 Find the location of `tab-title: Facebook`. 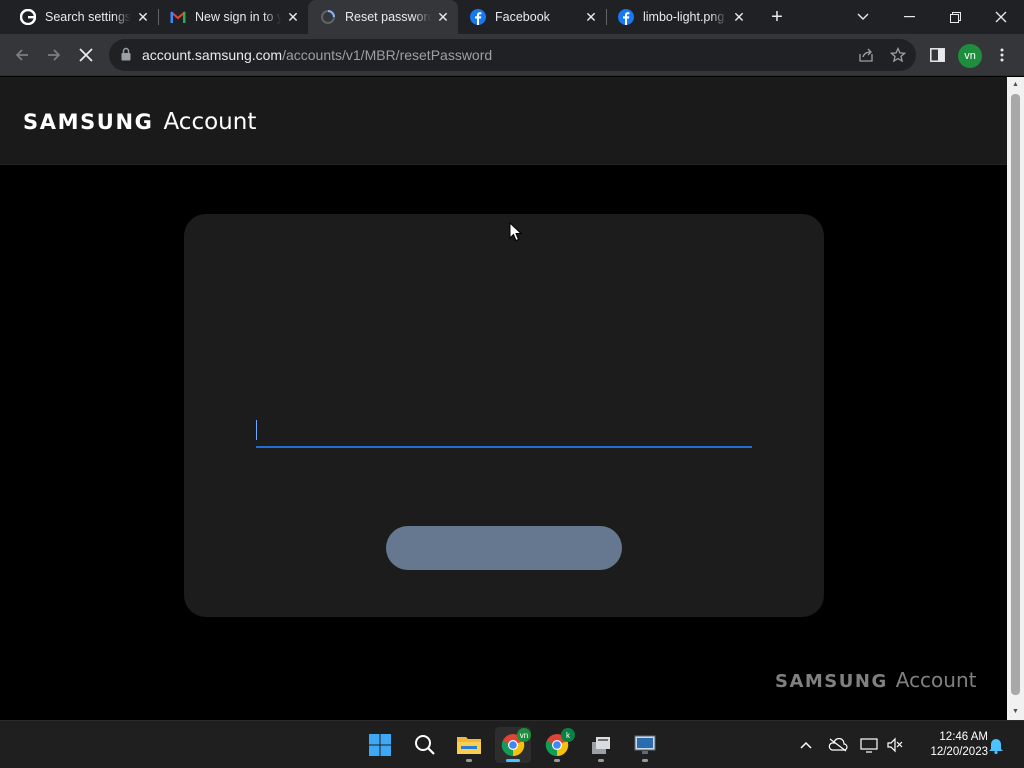

tab-title: Facebook is located at coordinates (522, 17).